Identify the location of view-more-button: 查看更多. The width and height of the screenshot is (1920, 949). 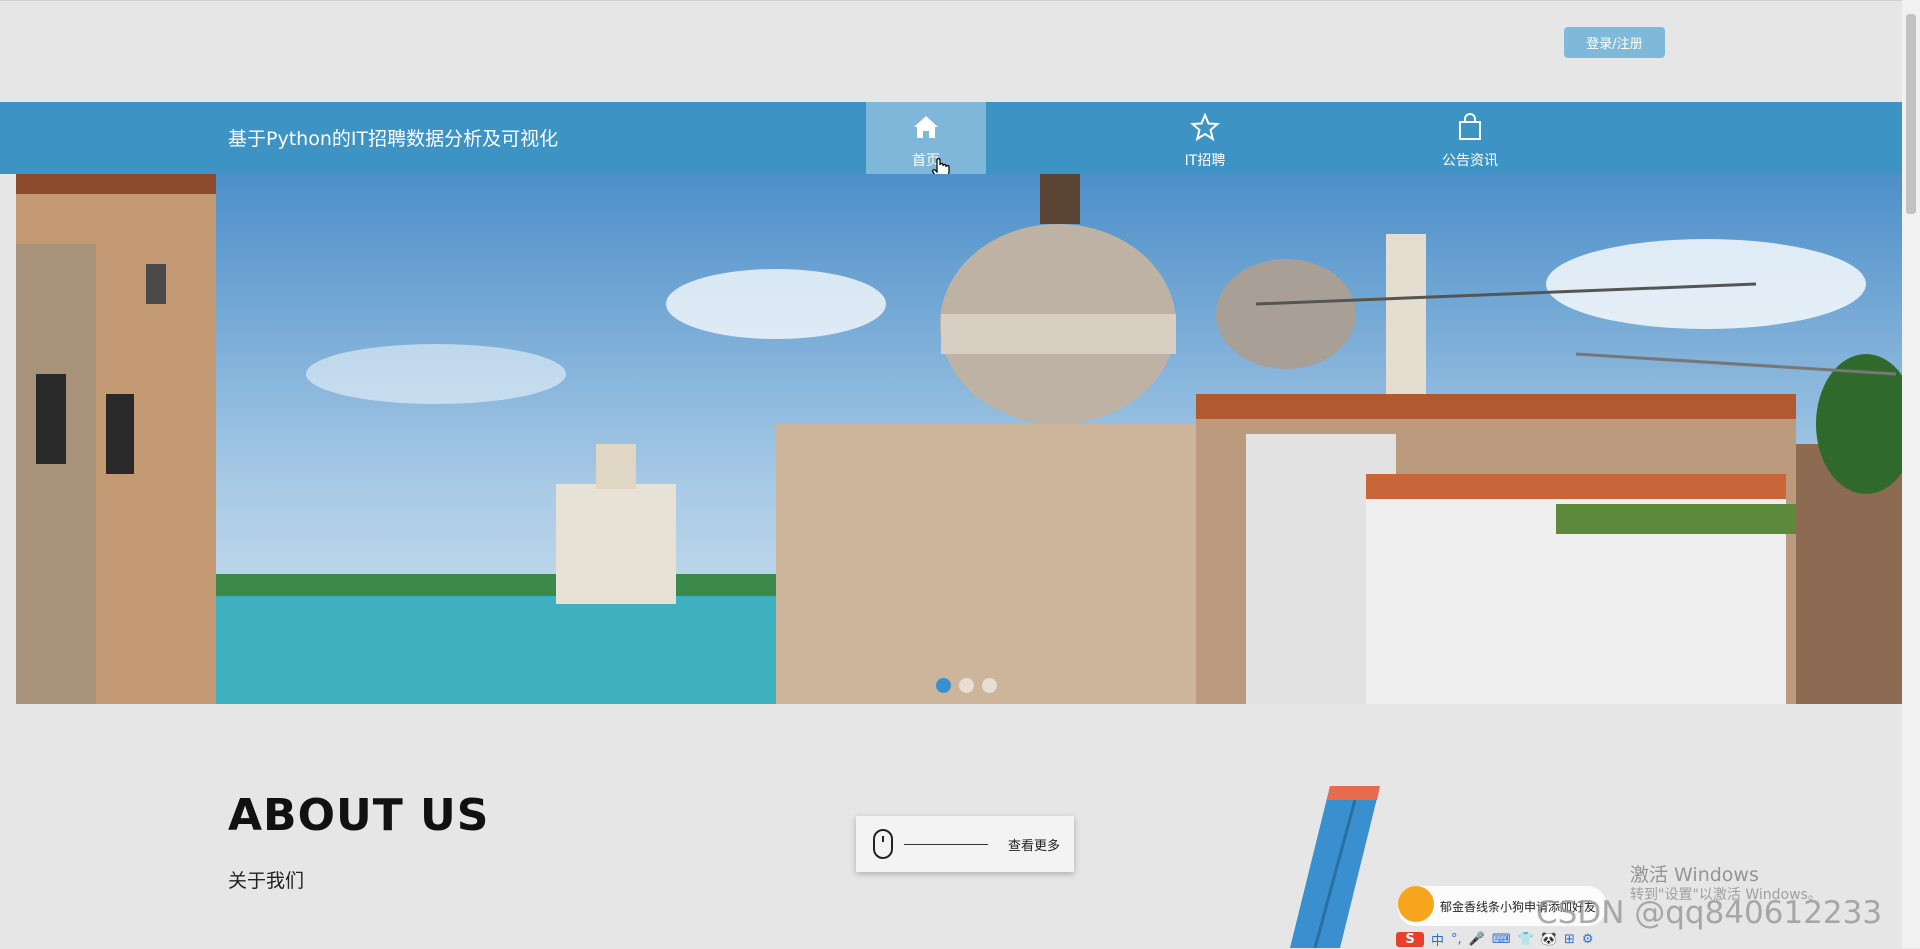
(965, 844).